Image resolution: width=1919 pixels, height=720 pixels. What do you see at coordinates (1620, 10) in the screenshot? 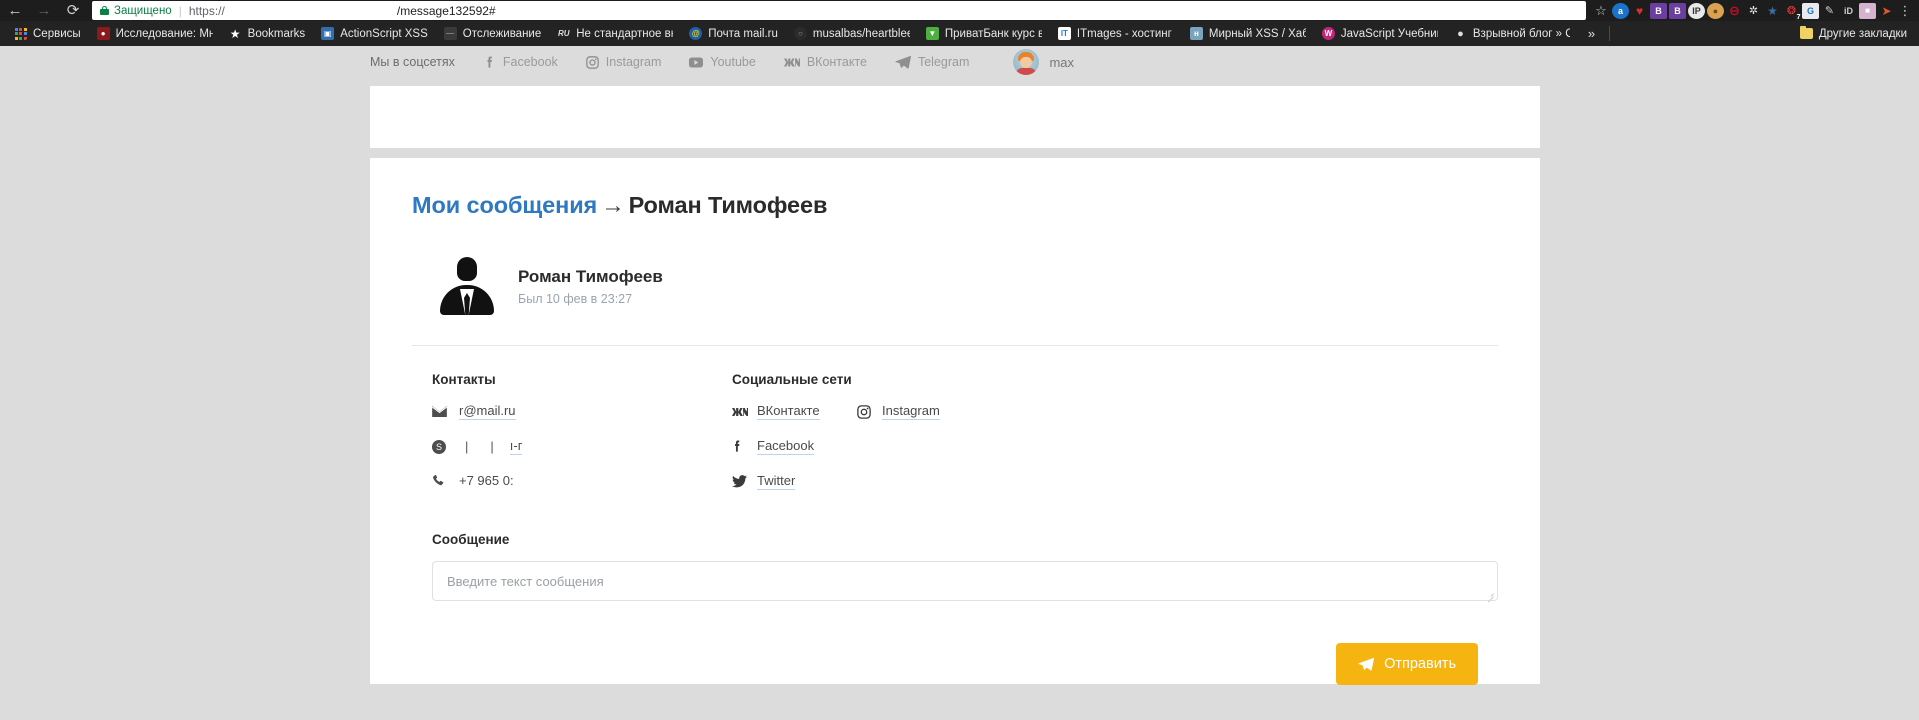
I see `adblock-extension-icon: a` at bounding box center [1620, 10].